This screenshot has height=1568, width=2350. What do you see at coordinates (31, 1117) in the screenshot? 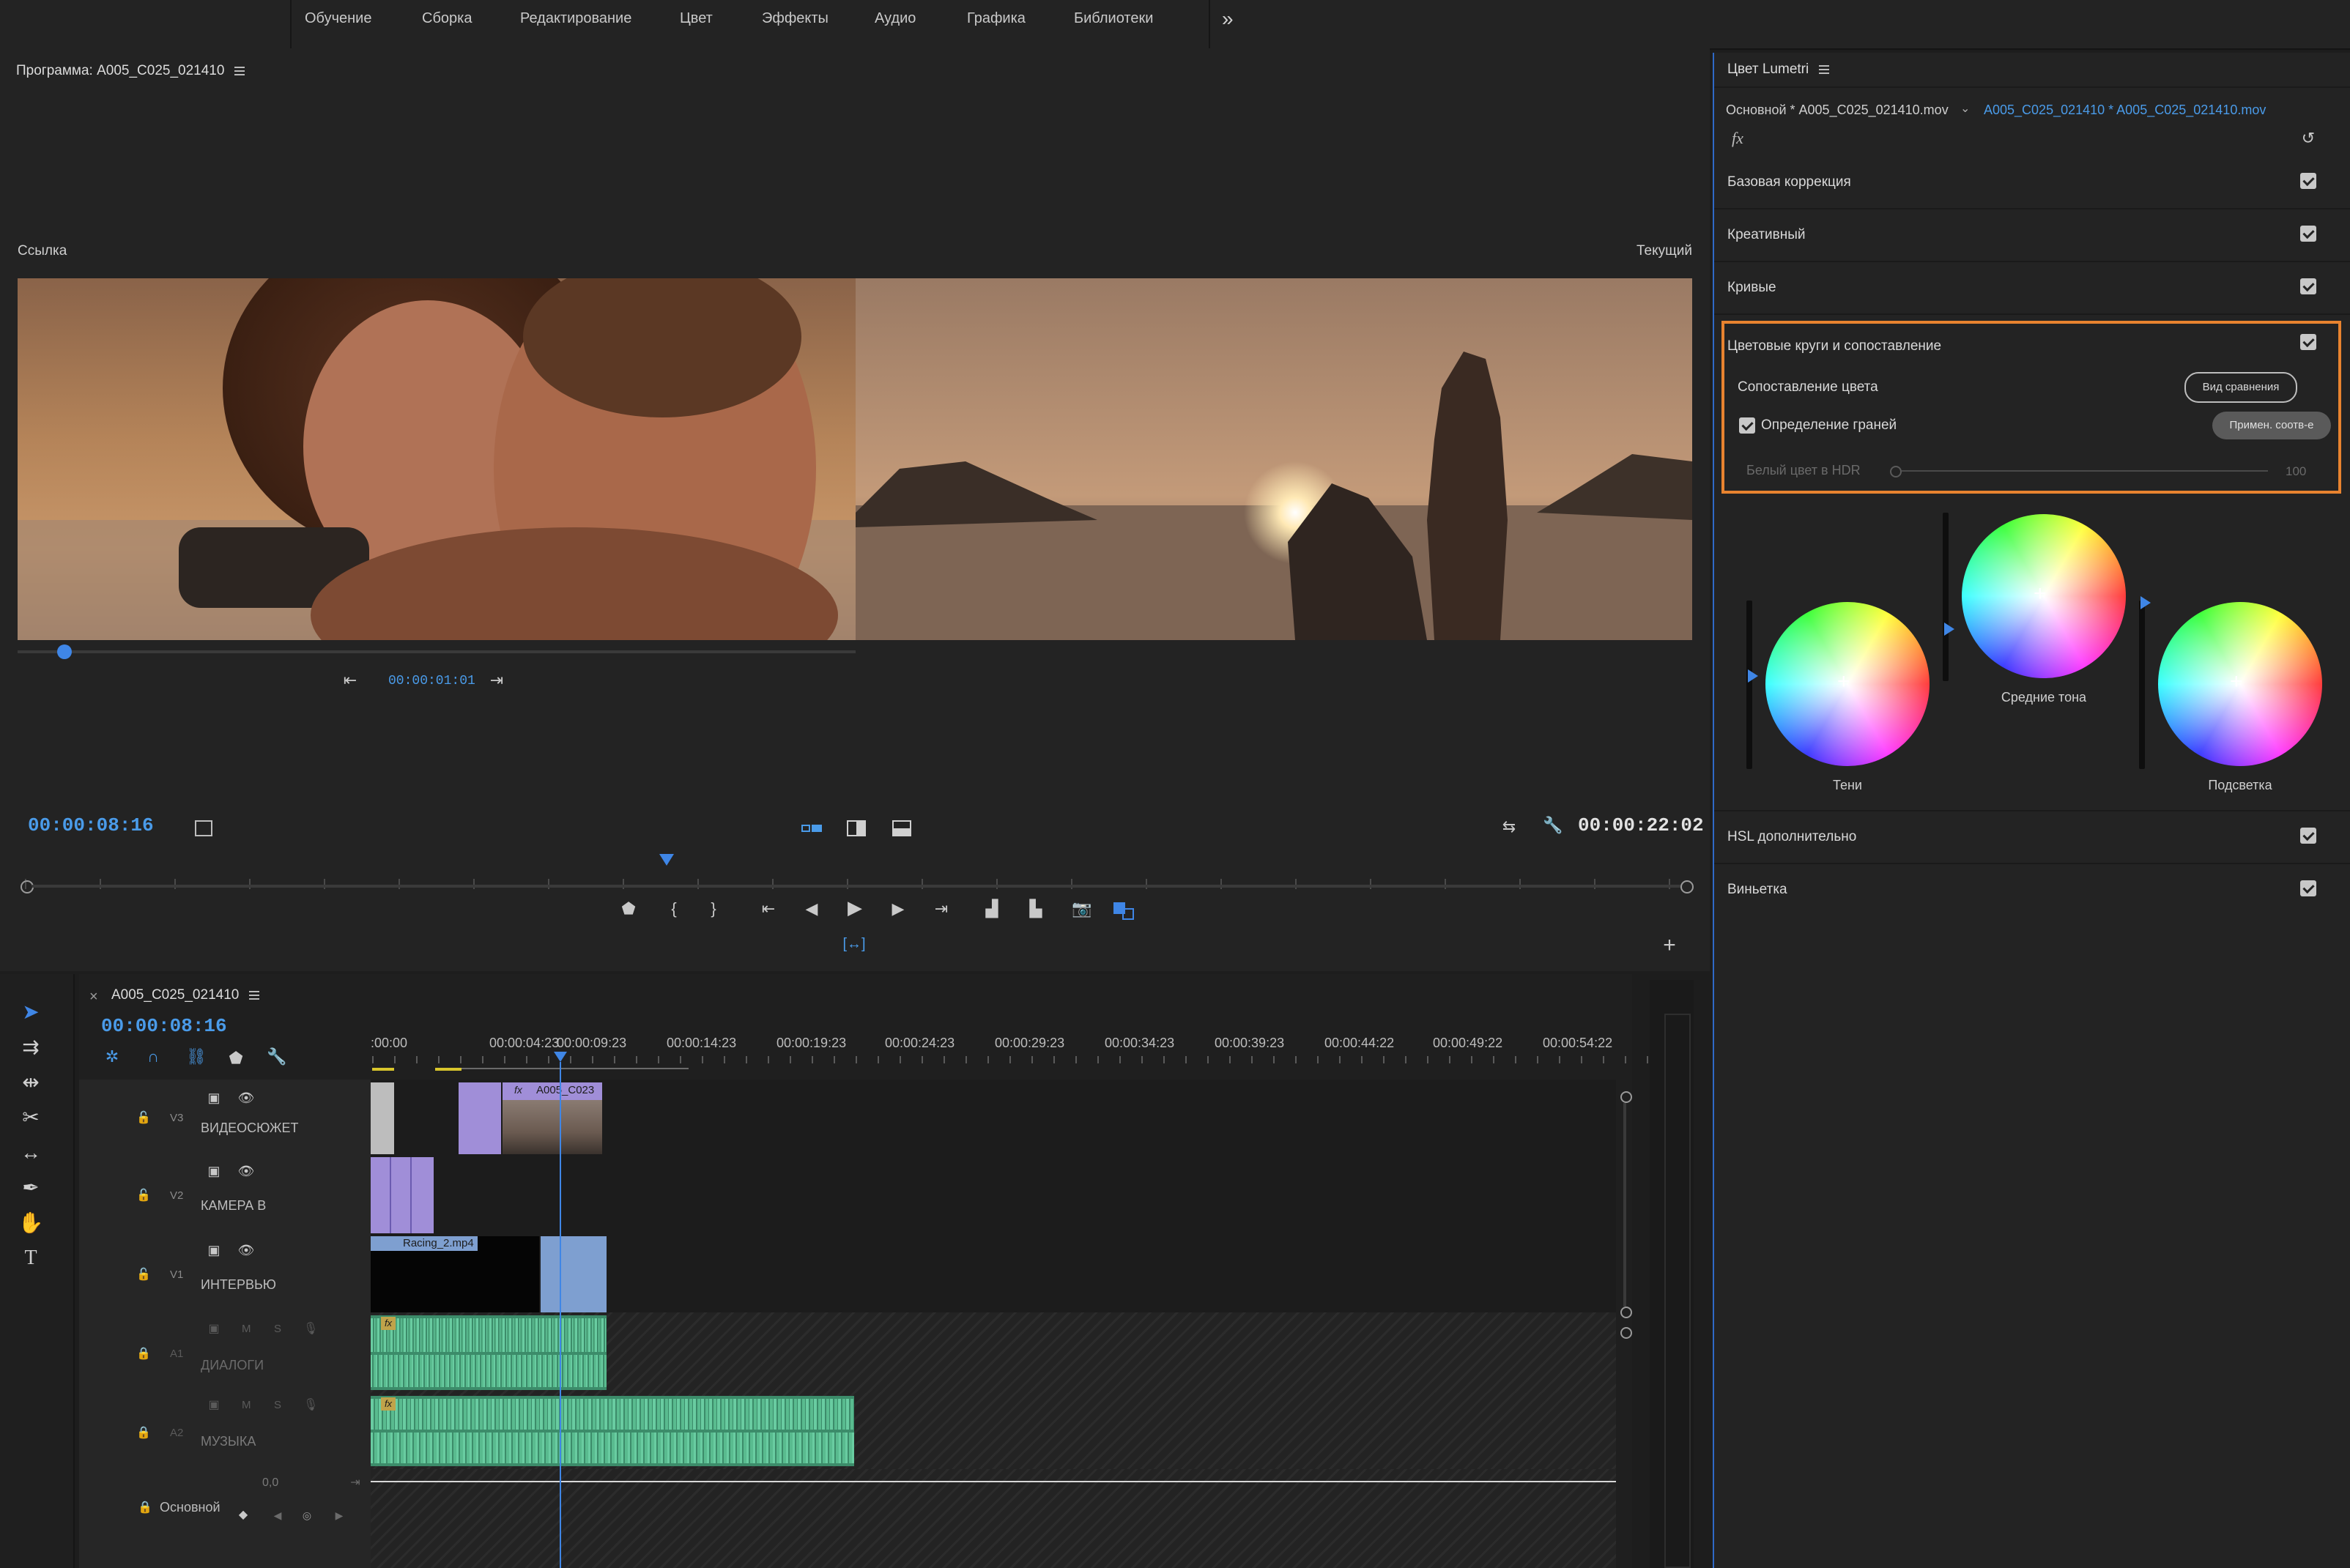
I see `razor-tool-icon: ✂` at bounding box center [31, 1117].